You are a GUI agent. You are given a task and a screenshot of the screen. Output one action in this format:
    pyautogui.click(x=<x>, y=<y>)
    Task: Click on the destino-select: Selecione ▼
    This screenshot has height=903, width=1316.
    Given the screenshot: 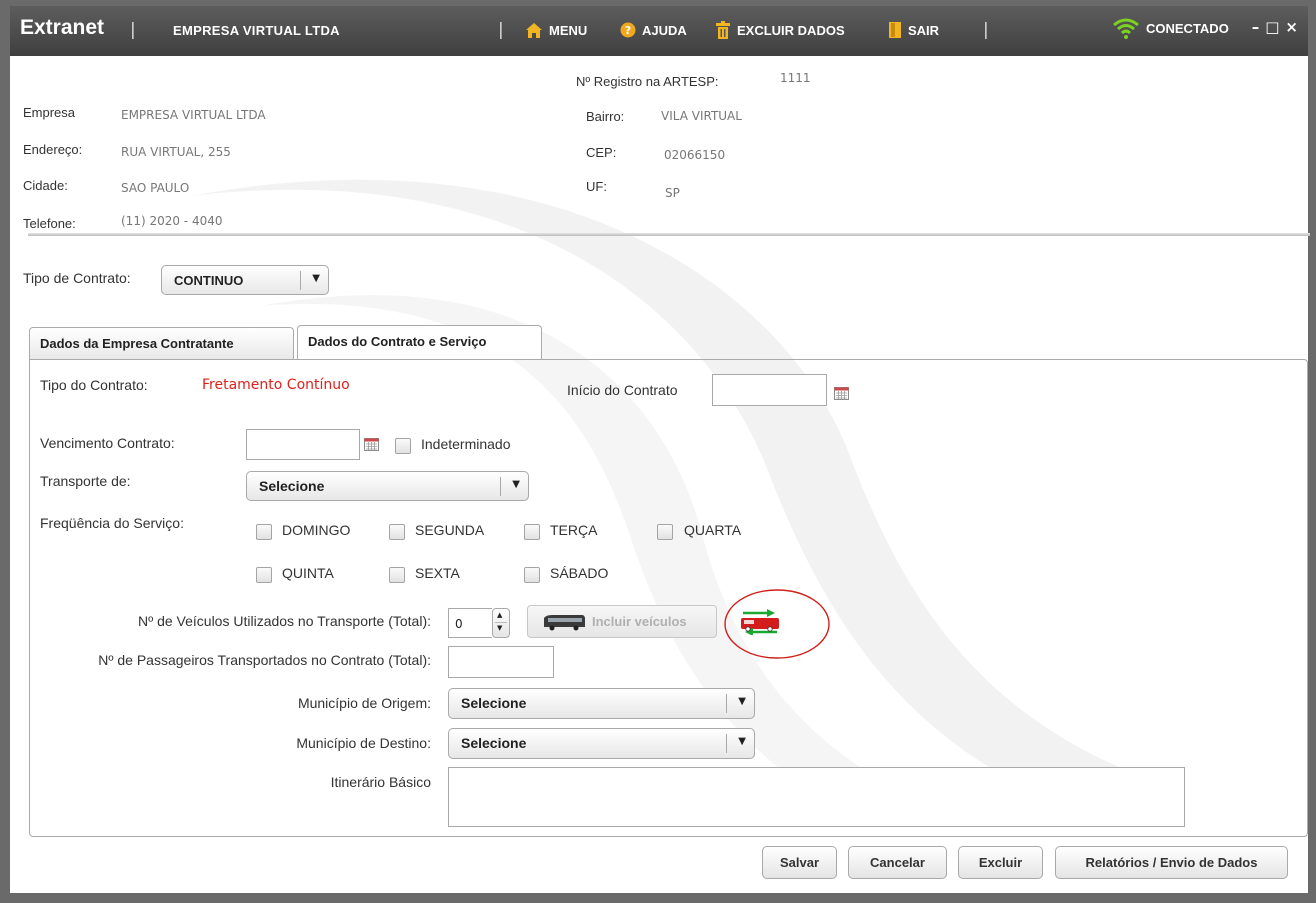 What is the action you would take?
    pyautogui.click(x=601, y=743)
    